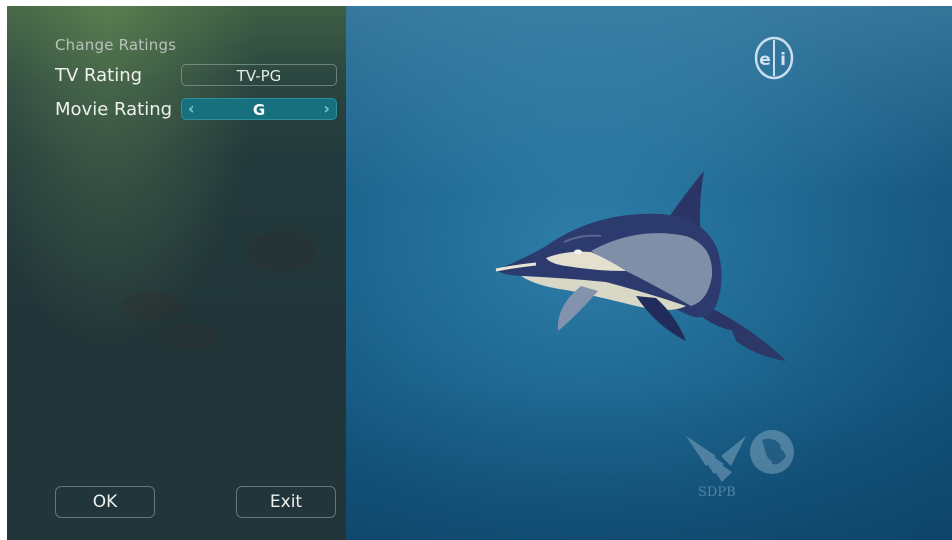 The width and height of the screenshot is (952, 540). I want to click on ei-logo-icon: e i, so click(774, 58).